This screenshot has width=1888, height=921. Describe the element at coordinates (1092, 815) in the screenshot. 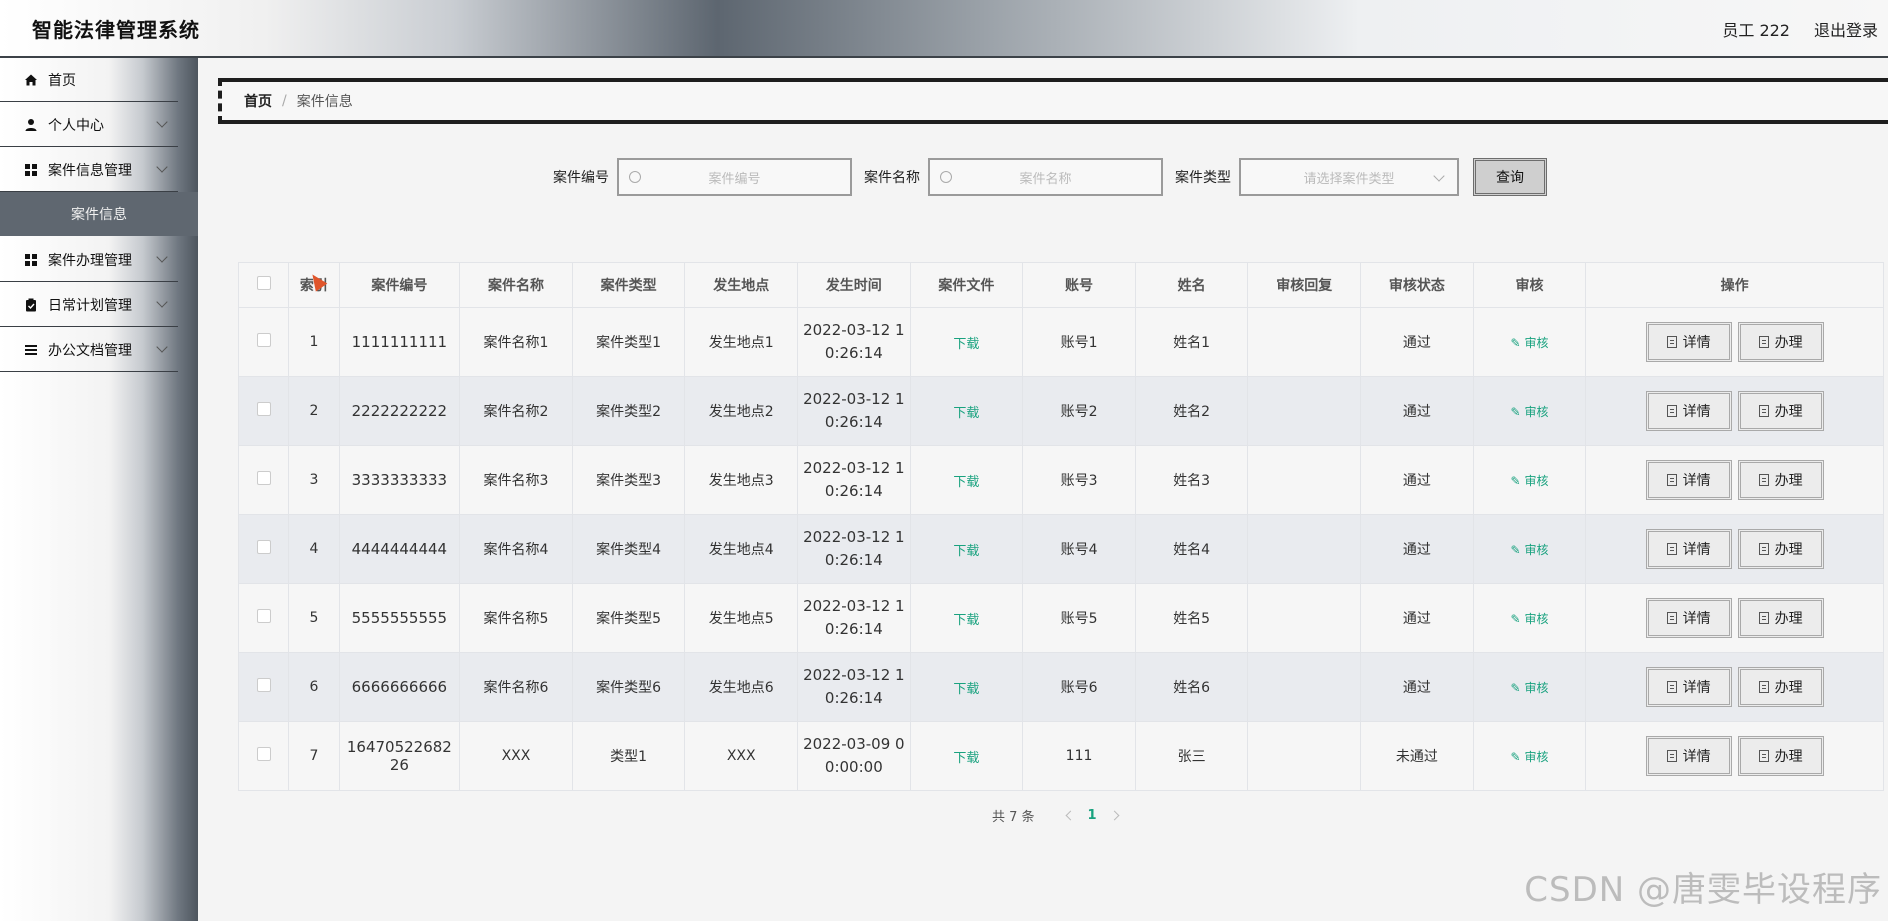

I see `page-number: 1` at that location.